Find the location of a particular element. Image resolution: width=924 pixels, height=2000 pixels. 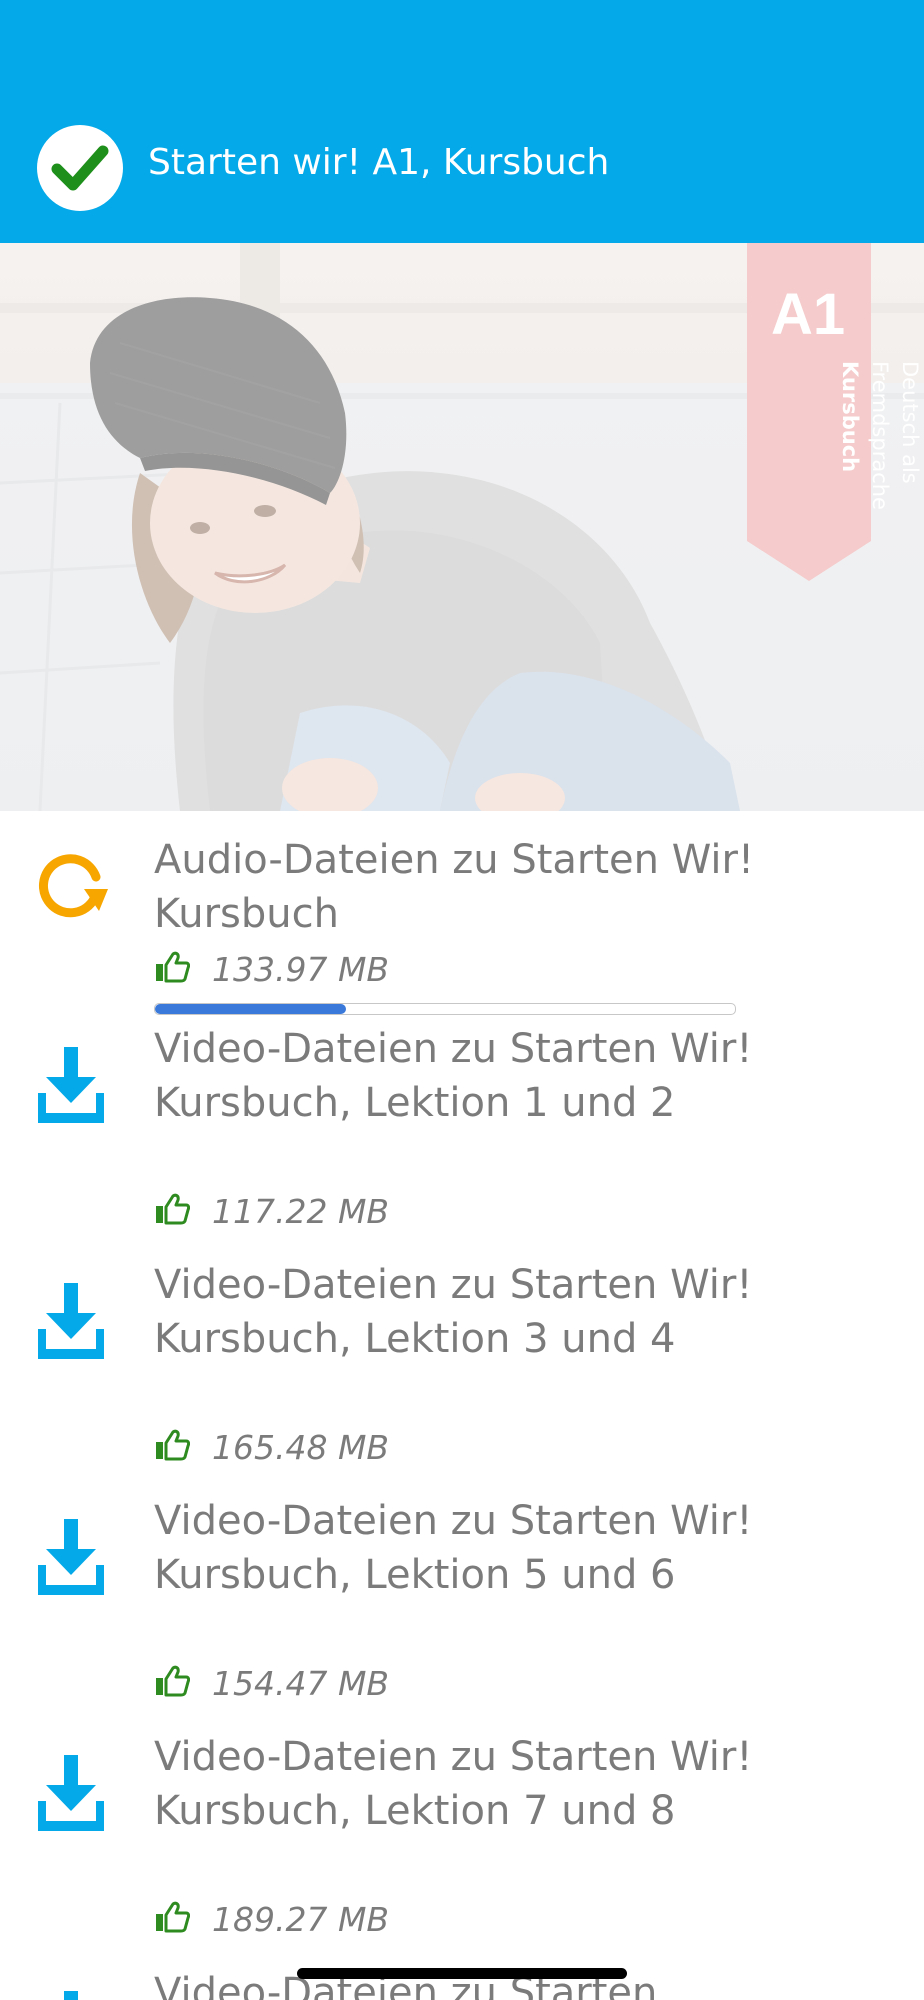

download-progress-fill is located at coordinates (251, 1009).